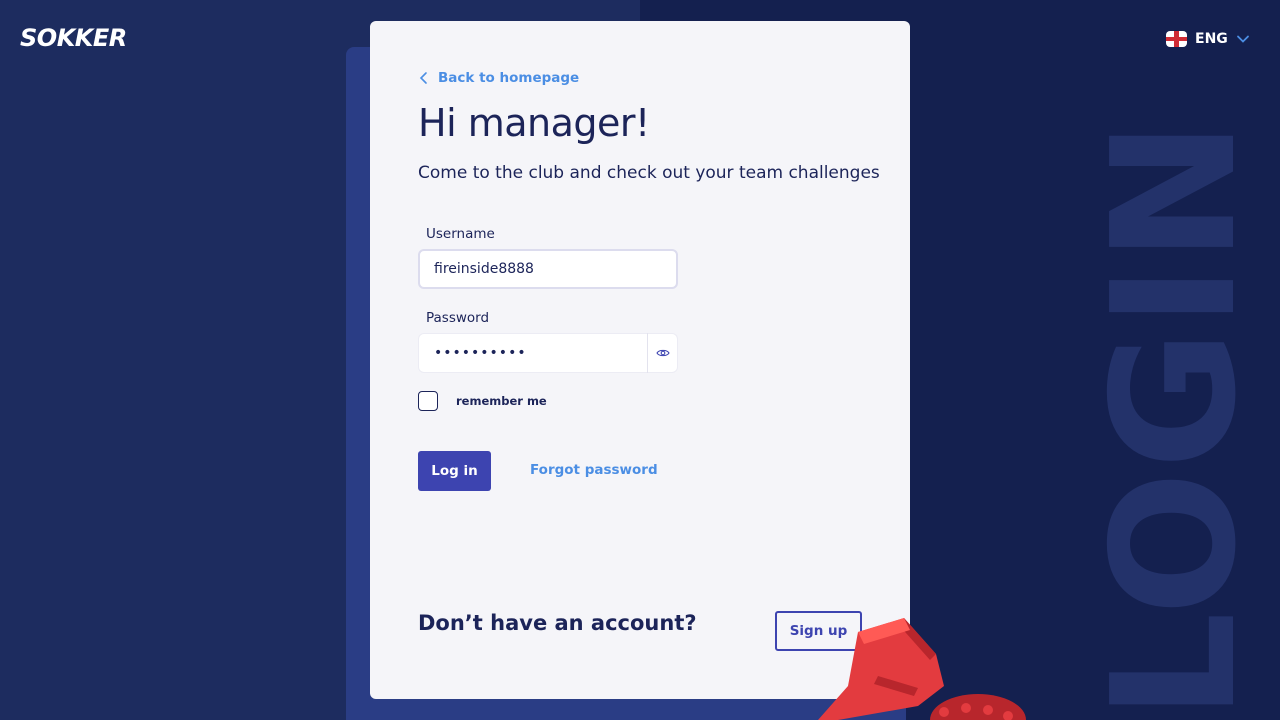  I want to click on back-to-homepage-link: Back to homepage, so click(498, 78).